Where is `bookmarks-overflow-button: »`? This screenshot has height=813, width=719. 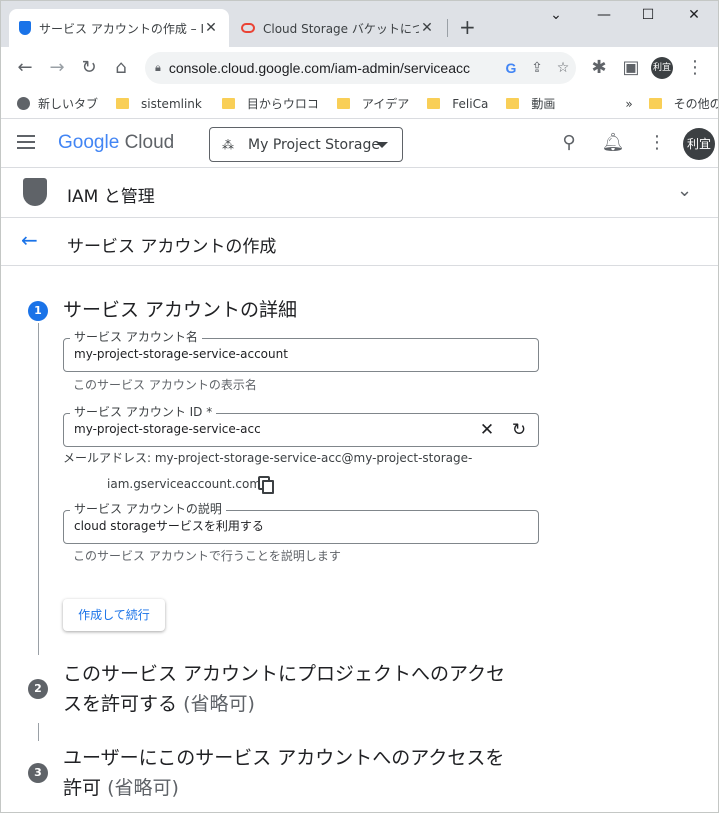
bookmarks-overflow-button: » is located at coordinates (628, 104).